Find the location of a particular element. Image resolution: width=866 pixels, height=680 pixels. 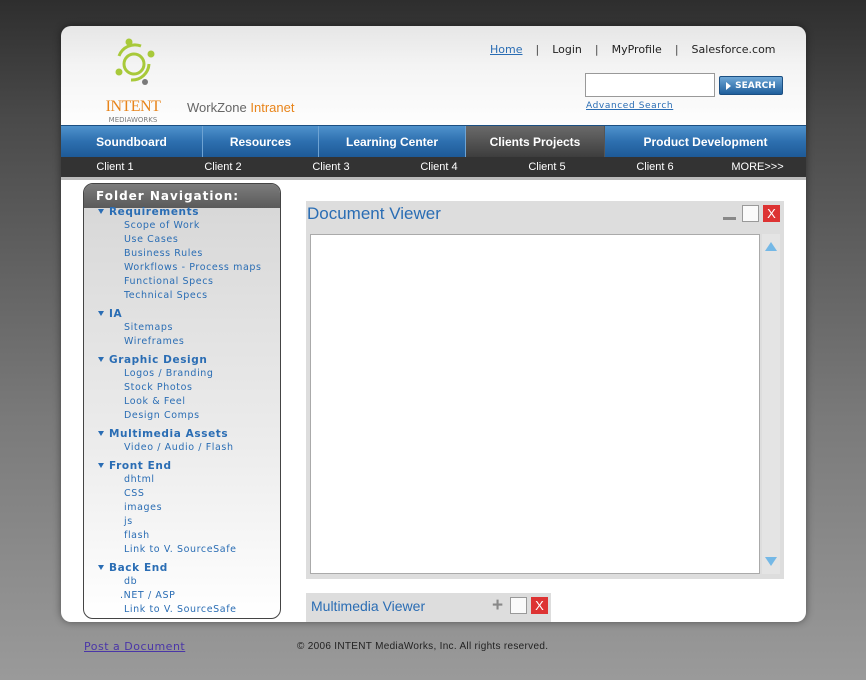

folder-item: Design Comps is located at coordinates (182, 417).